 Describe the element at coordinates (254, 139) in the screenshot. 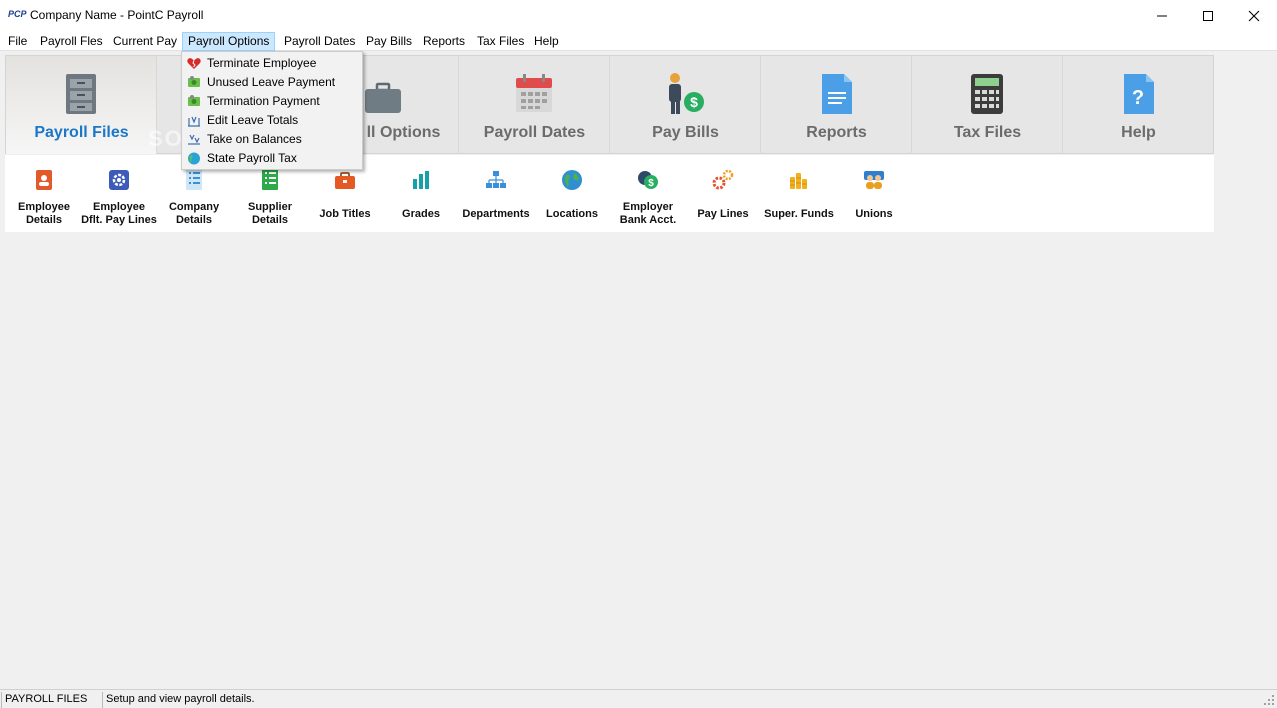

I see `menu-item-label: Take on Balances` at that location.